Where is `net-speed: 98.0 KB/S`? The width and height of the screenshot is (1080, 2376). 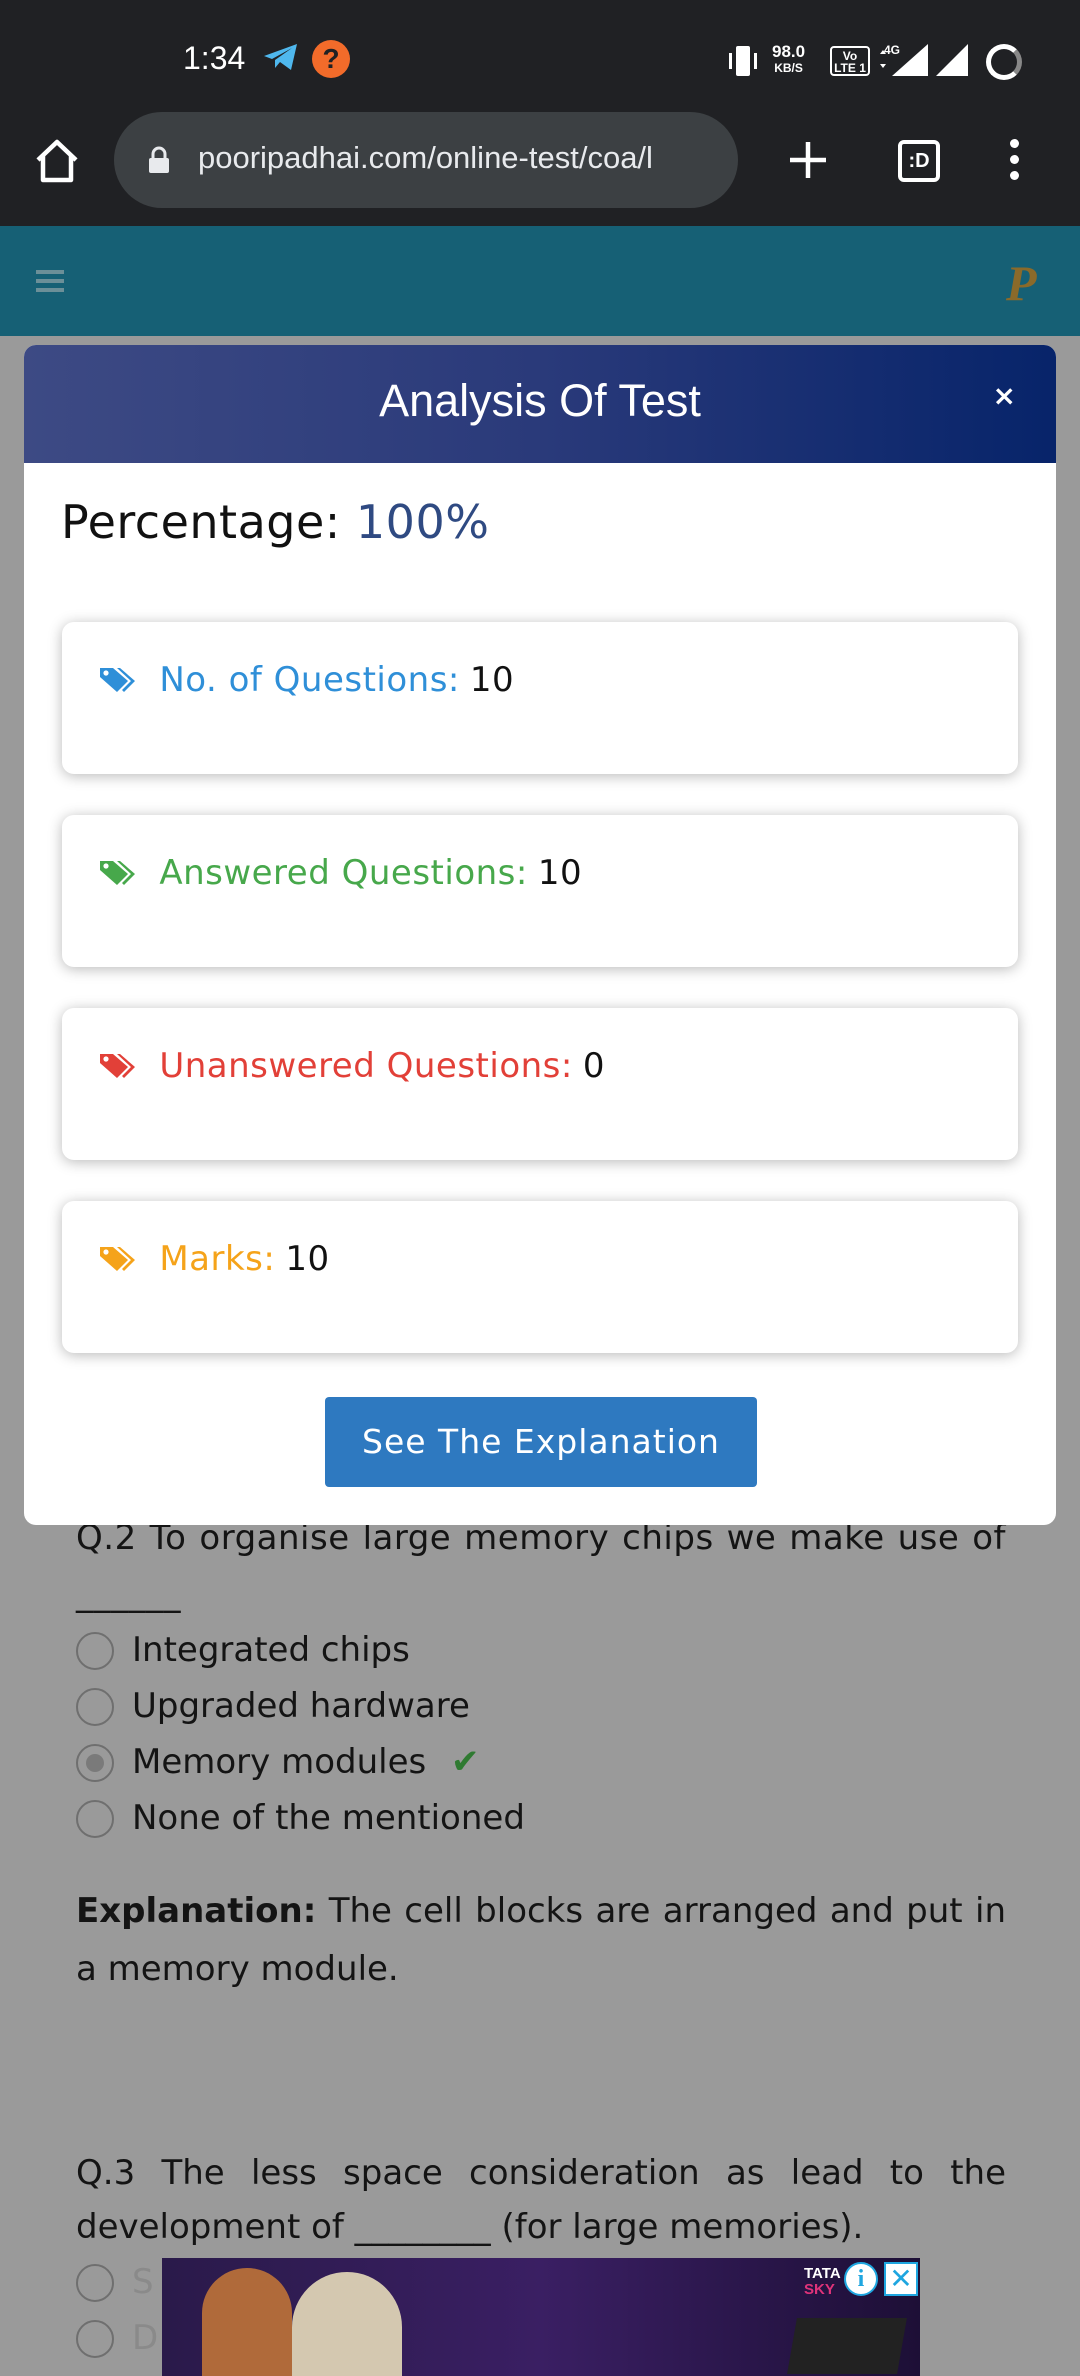
net-speed: 98.0 KB/S is located at coordinates (789, 59).